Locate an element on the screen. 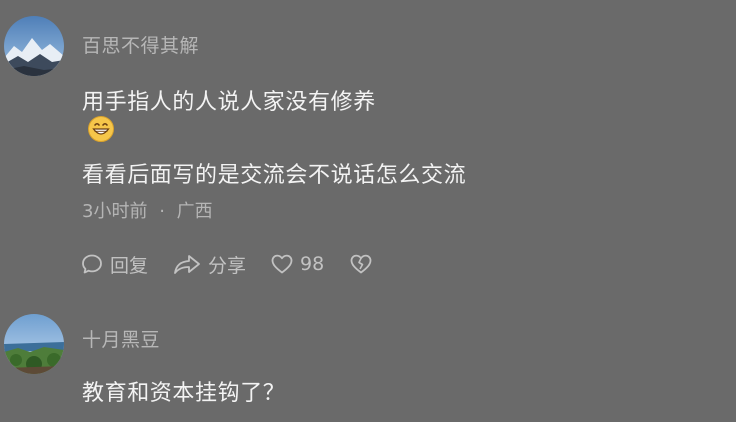  dislike-button is located at coordinates (361, 264).